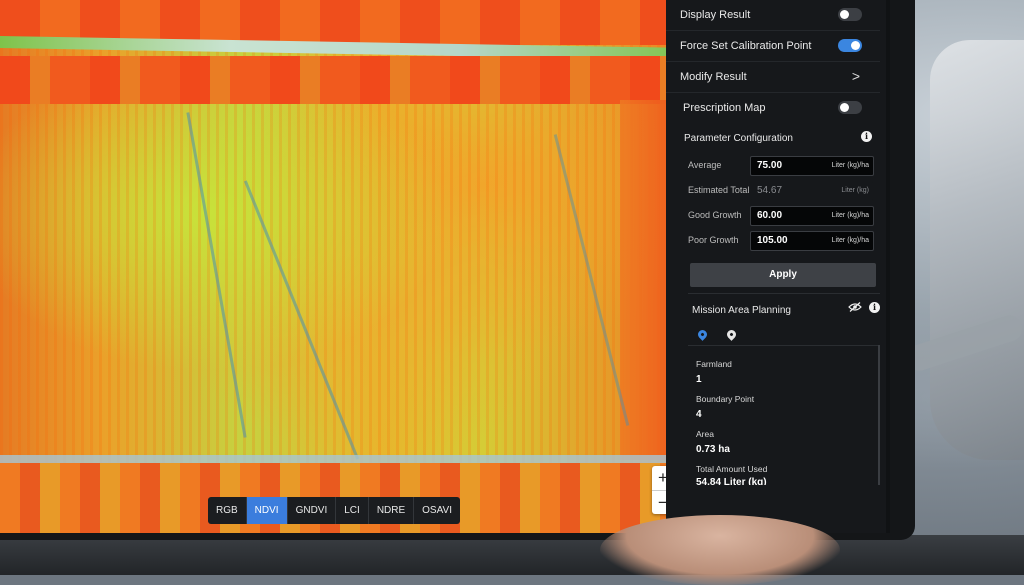 Image resolution: width=1024 pixels, height=585 pixels. What do you see at coordinates (773, 15) in the screenshot?
I see `display-result-row: Display Result` at bounding box center [773, 15].